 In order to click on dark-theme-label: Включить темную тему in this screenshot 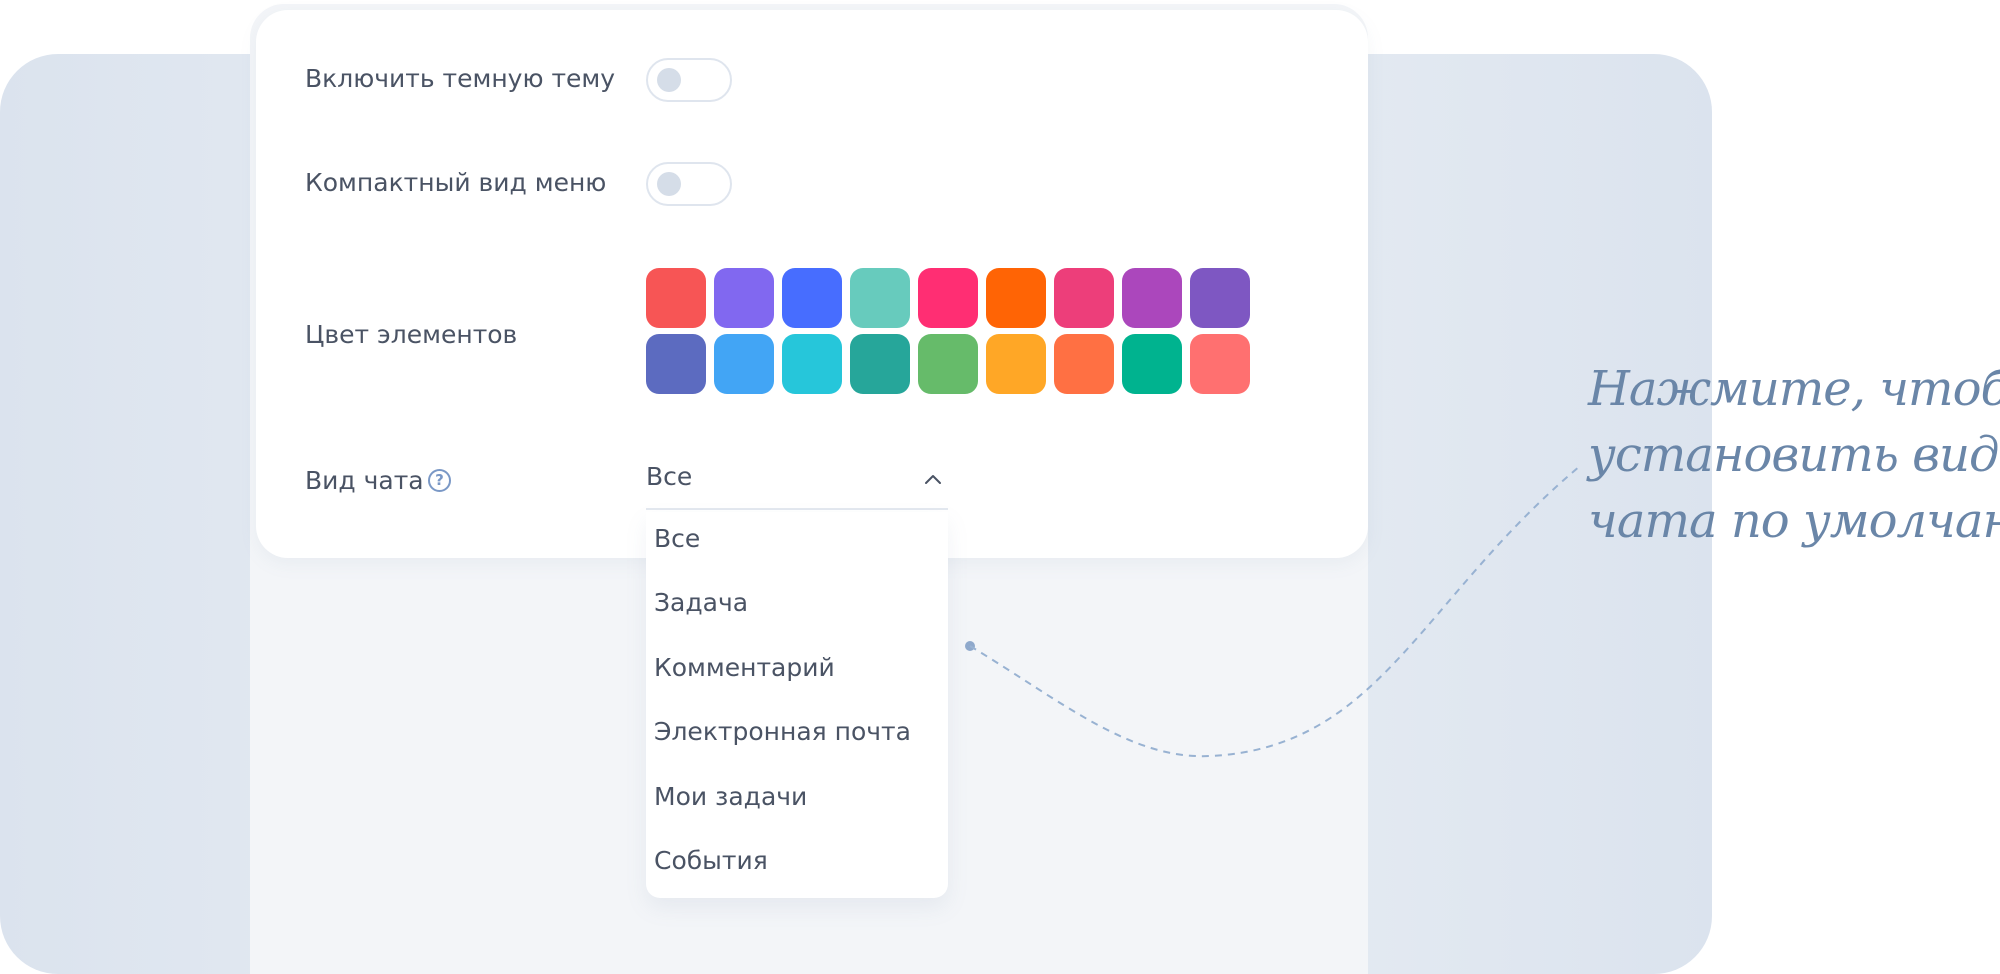, I will do `click(460, 78)`.